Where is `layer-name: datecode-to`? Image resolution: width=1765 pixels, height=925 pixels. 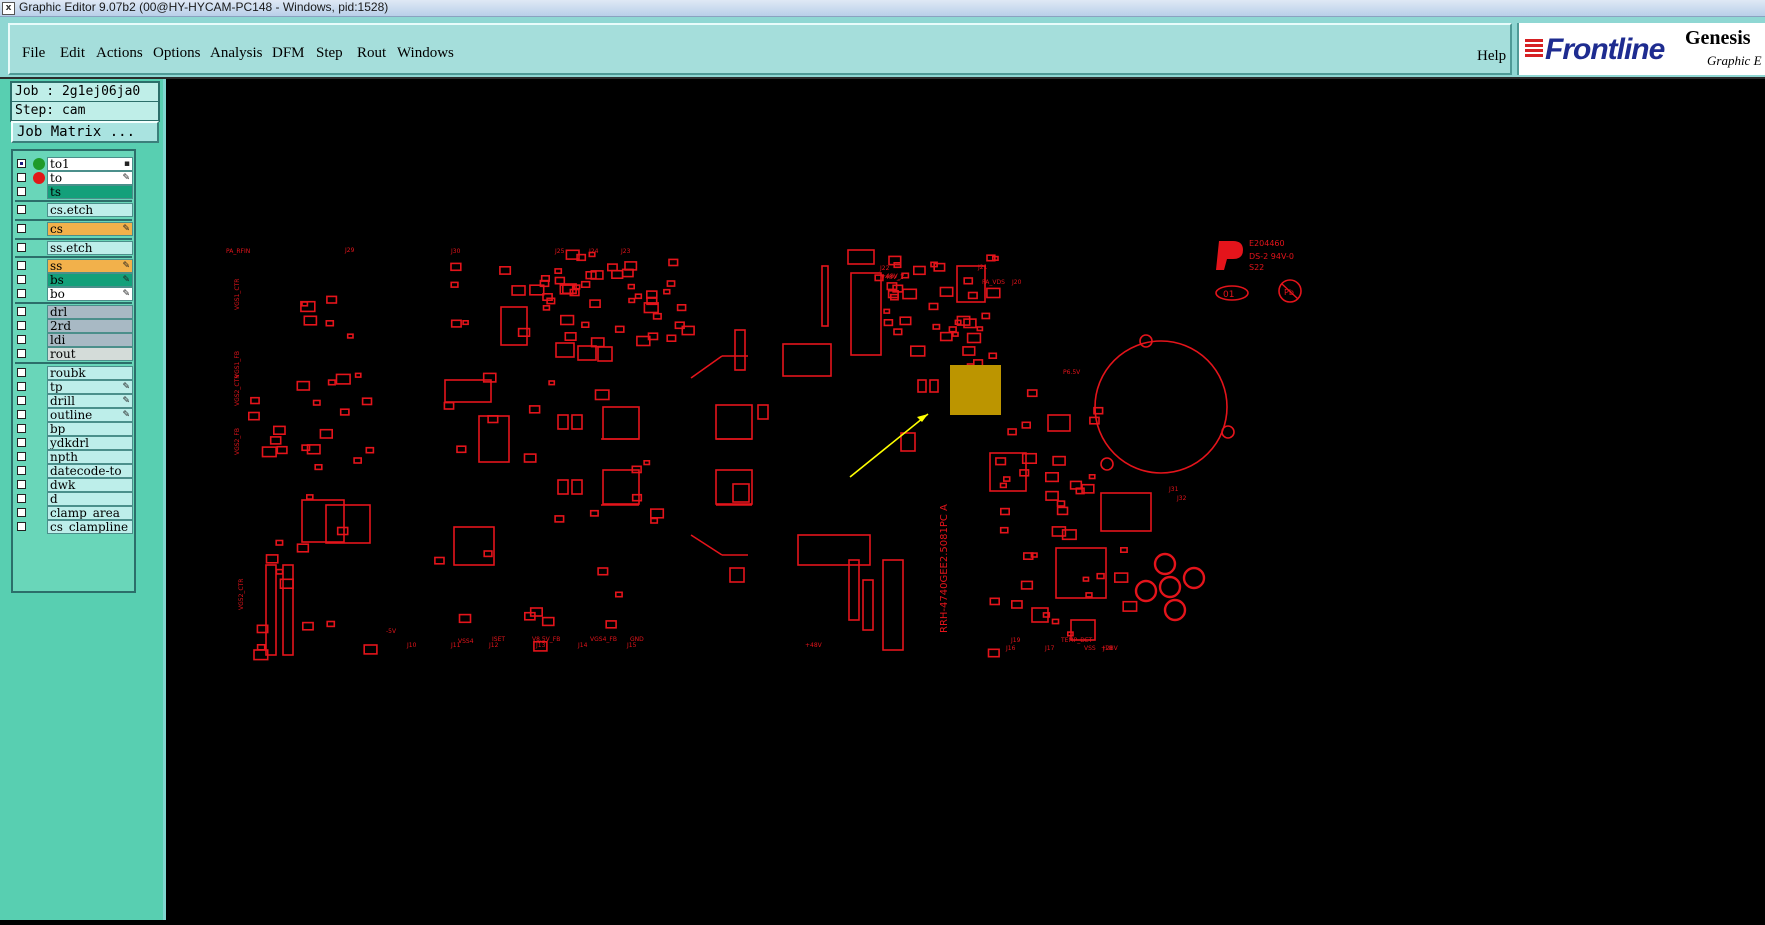
layer-name: datecode-to is located at coordinates (90, 471).